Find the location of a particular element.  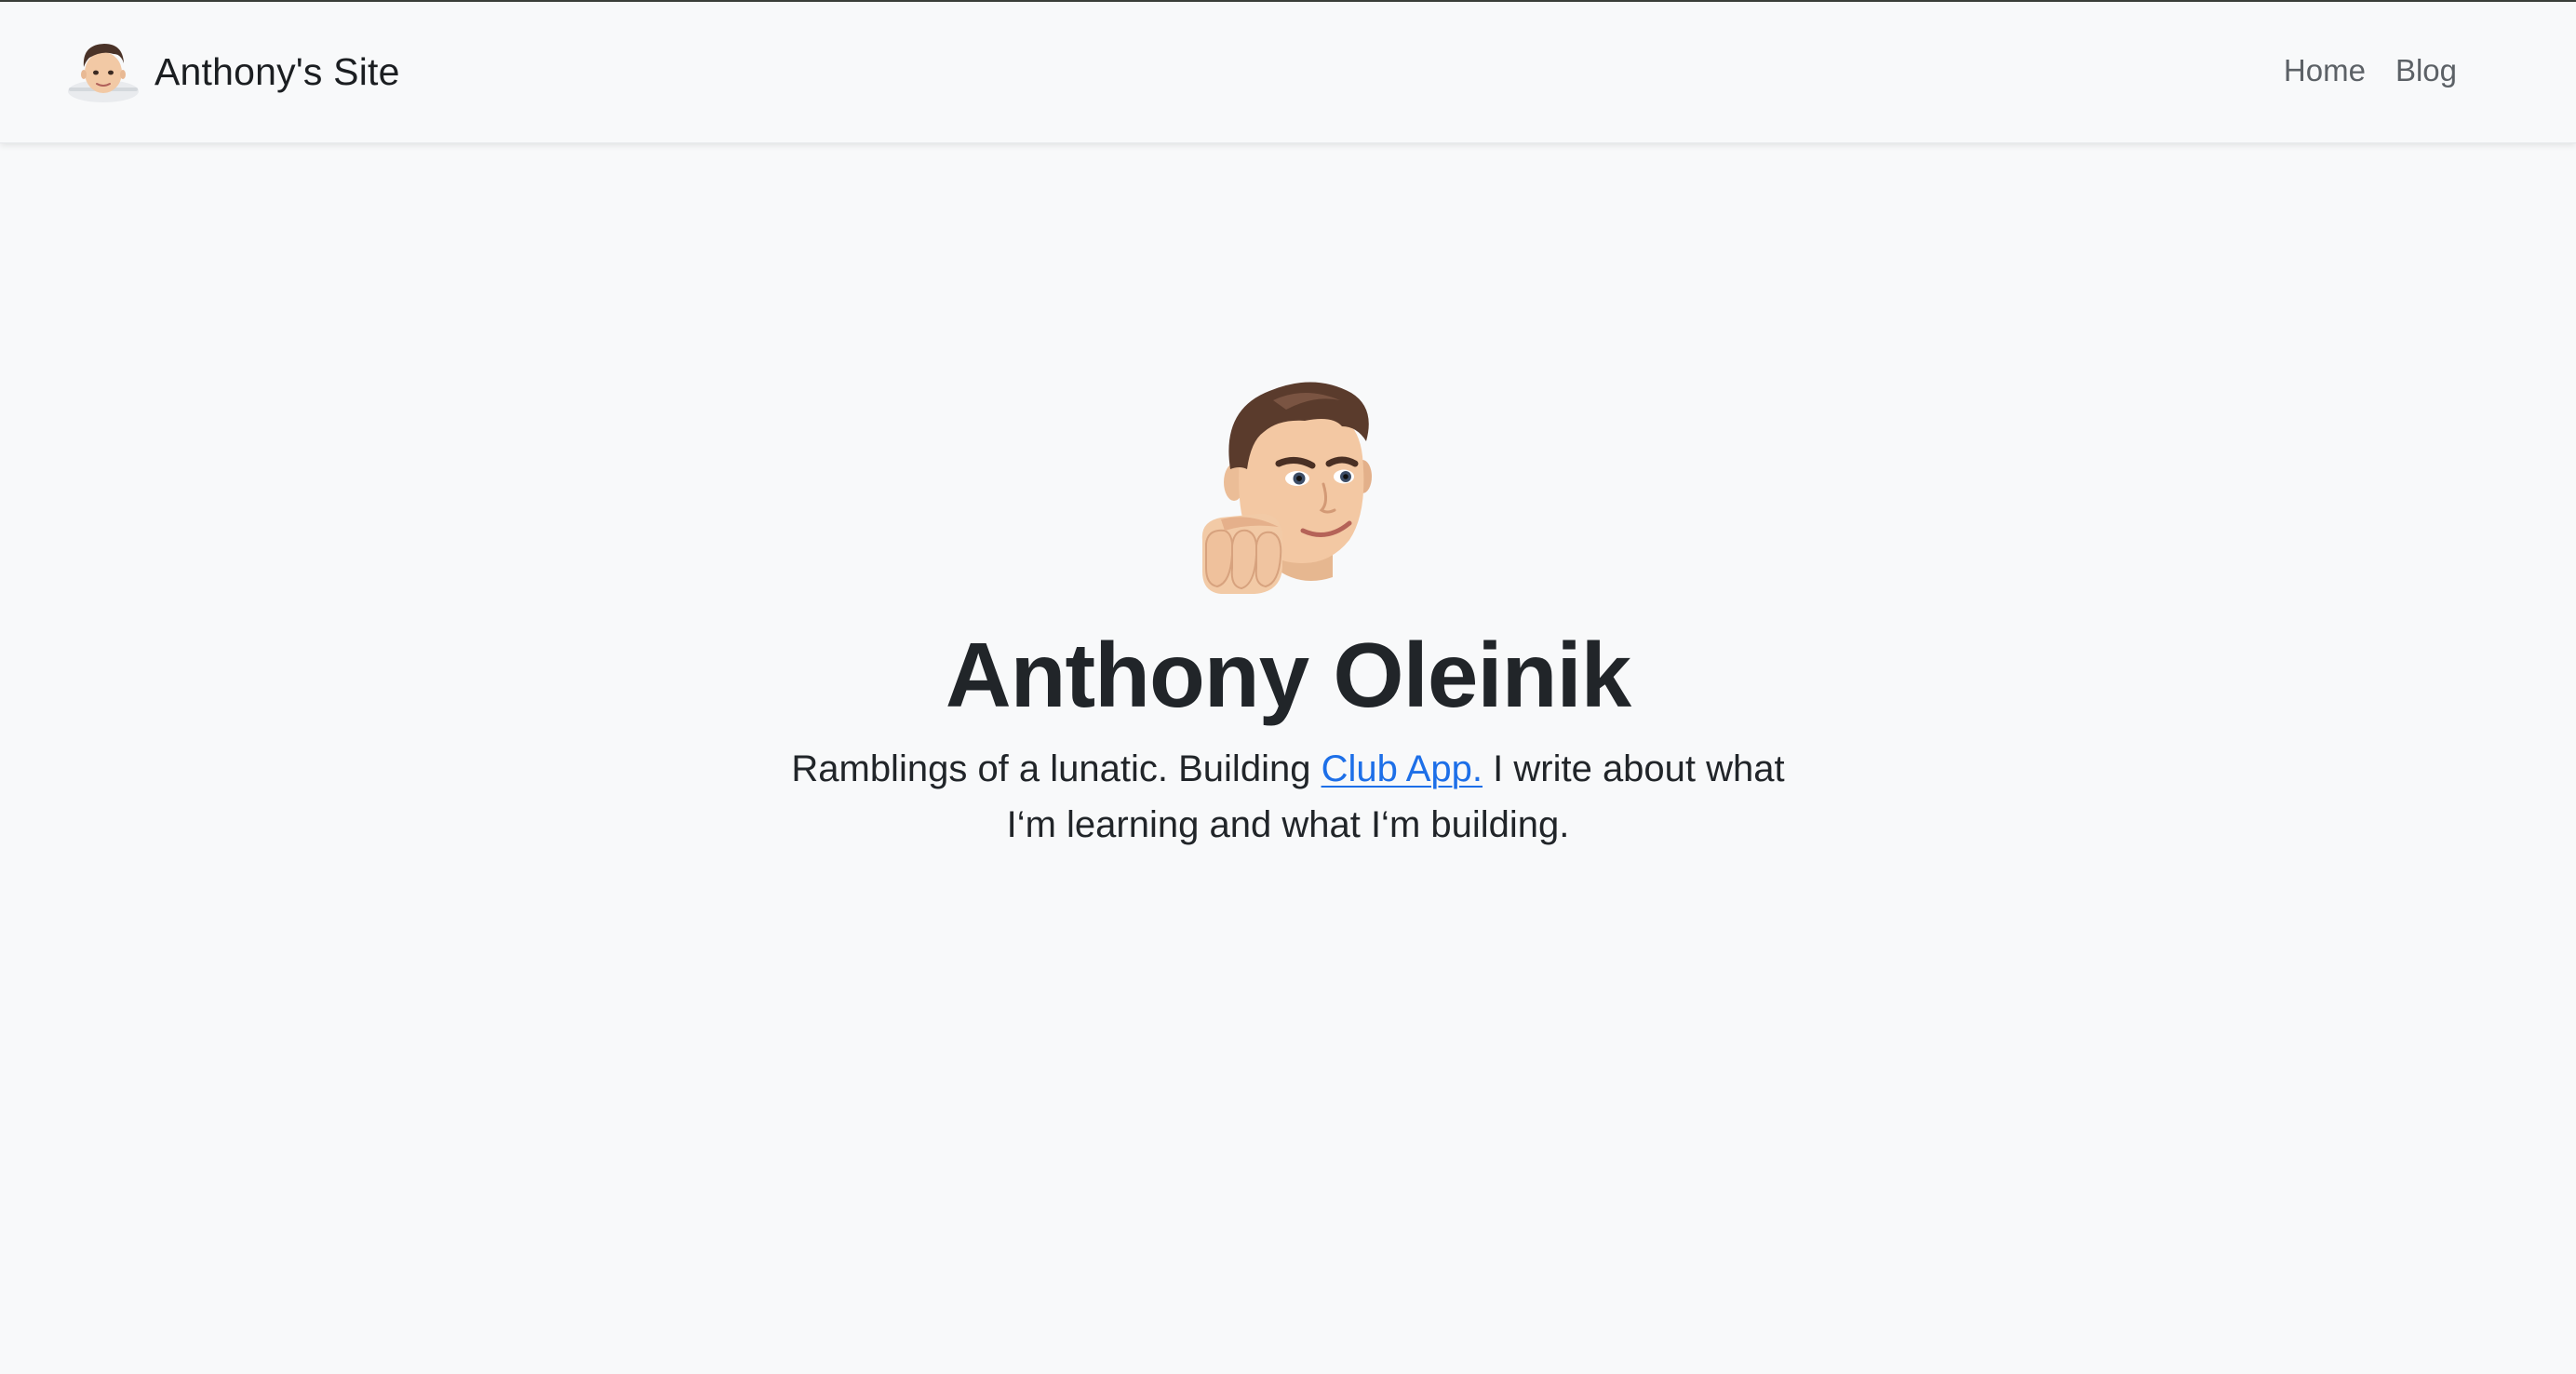

brand-link: Anthony's Site is located at coordinates (232, 72).